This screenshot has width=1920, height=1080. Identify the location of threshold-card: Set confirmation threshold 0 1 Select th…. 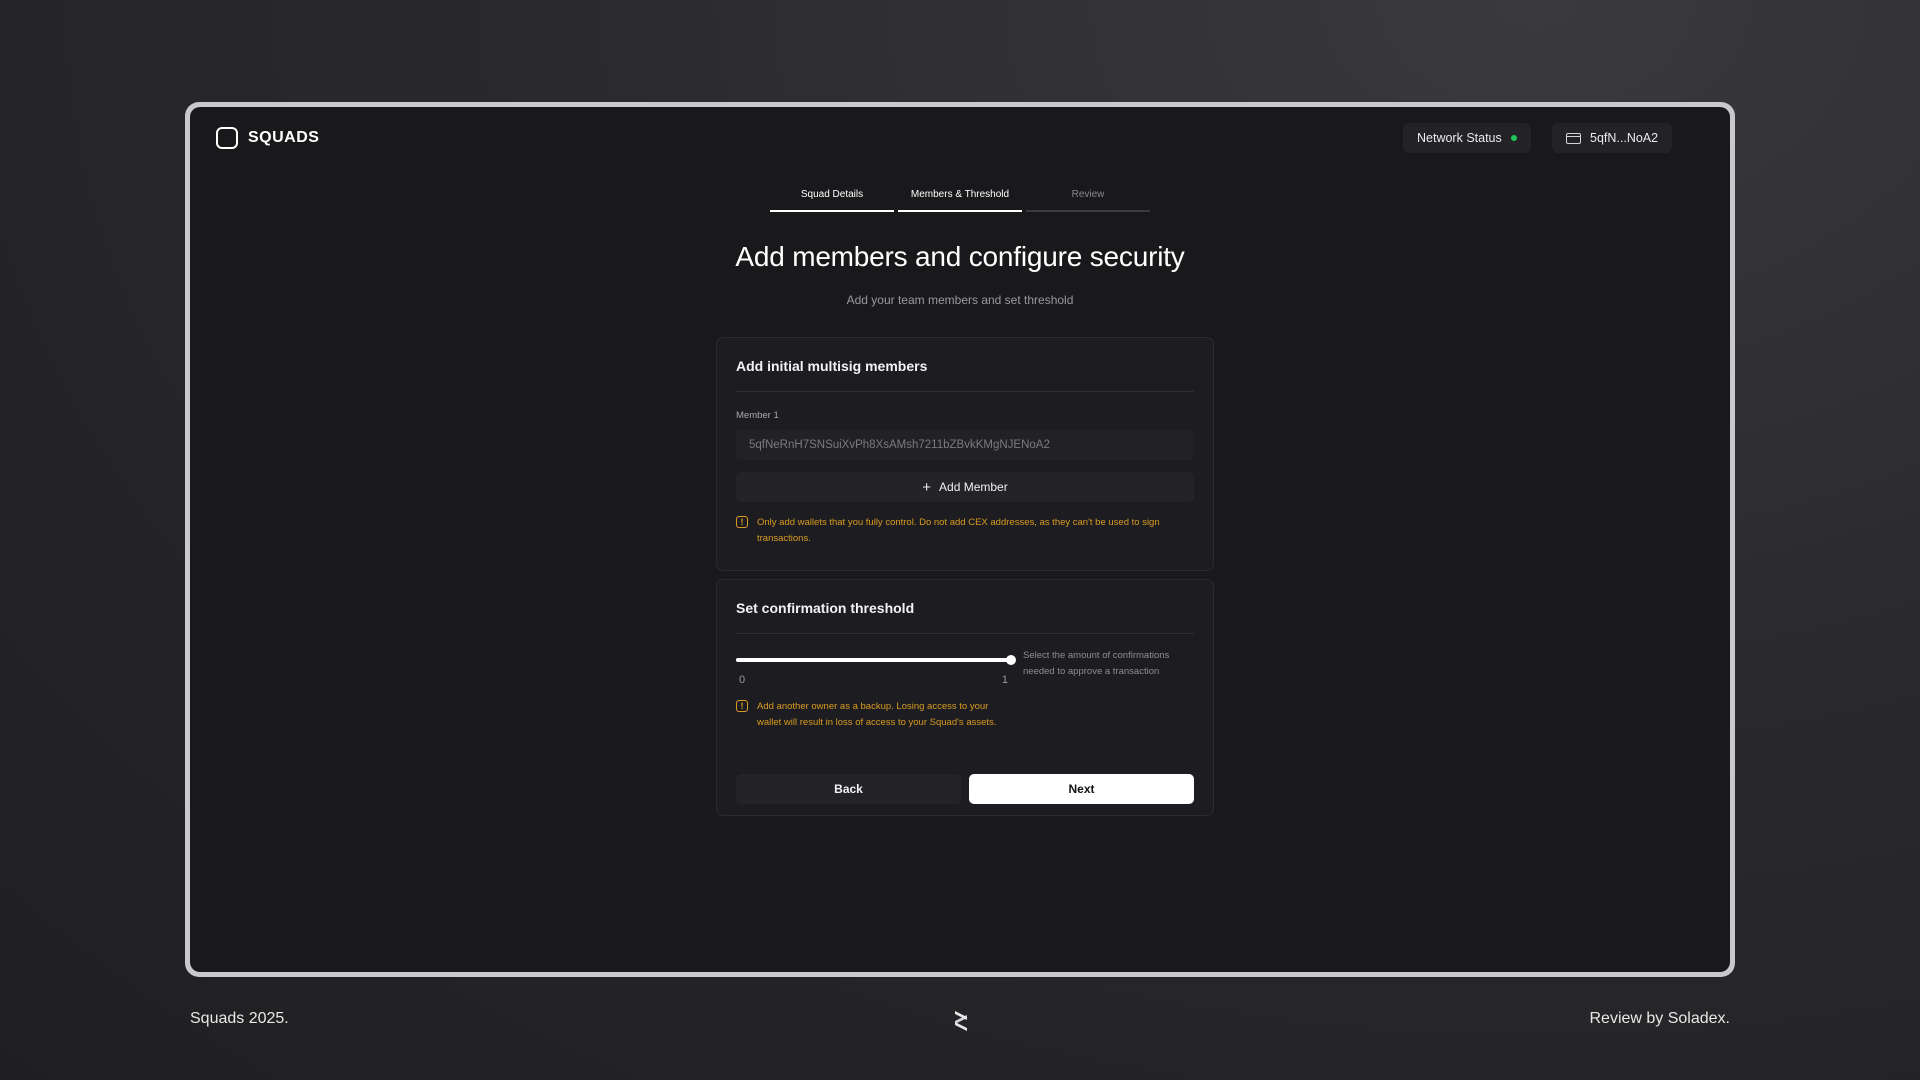
(965, 697).